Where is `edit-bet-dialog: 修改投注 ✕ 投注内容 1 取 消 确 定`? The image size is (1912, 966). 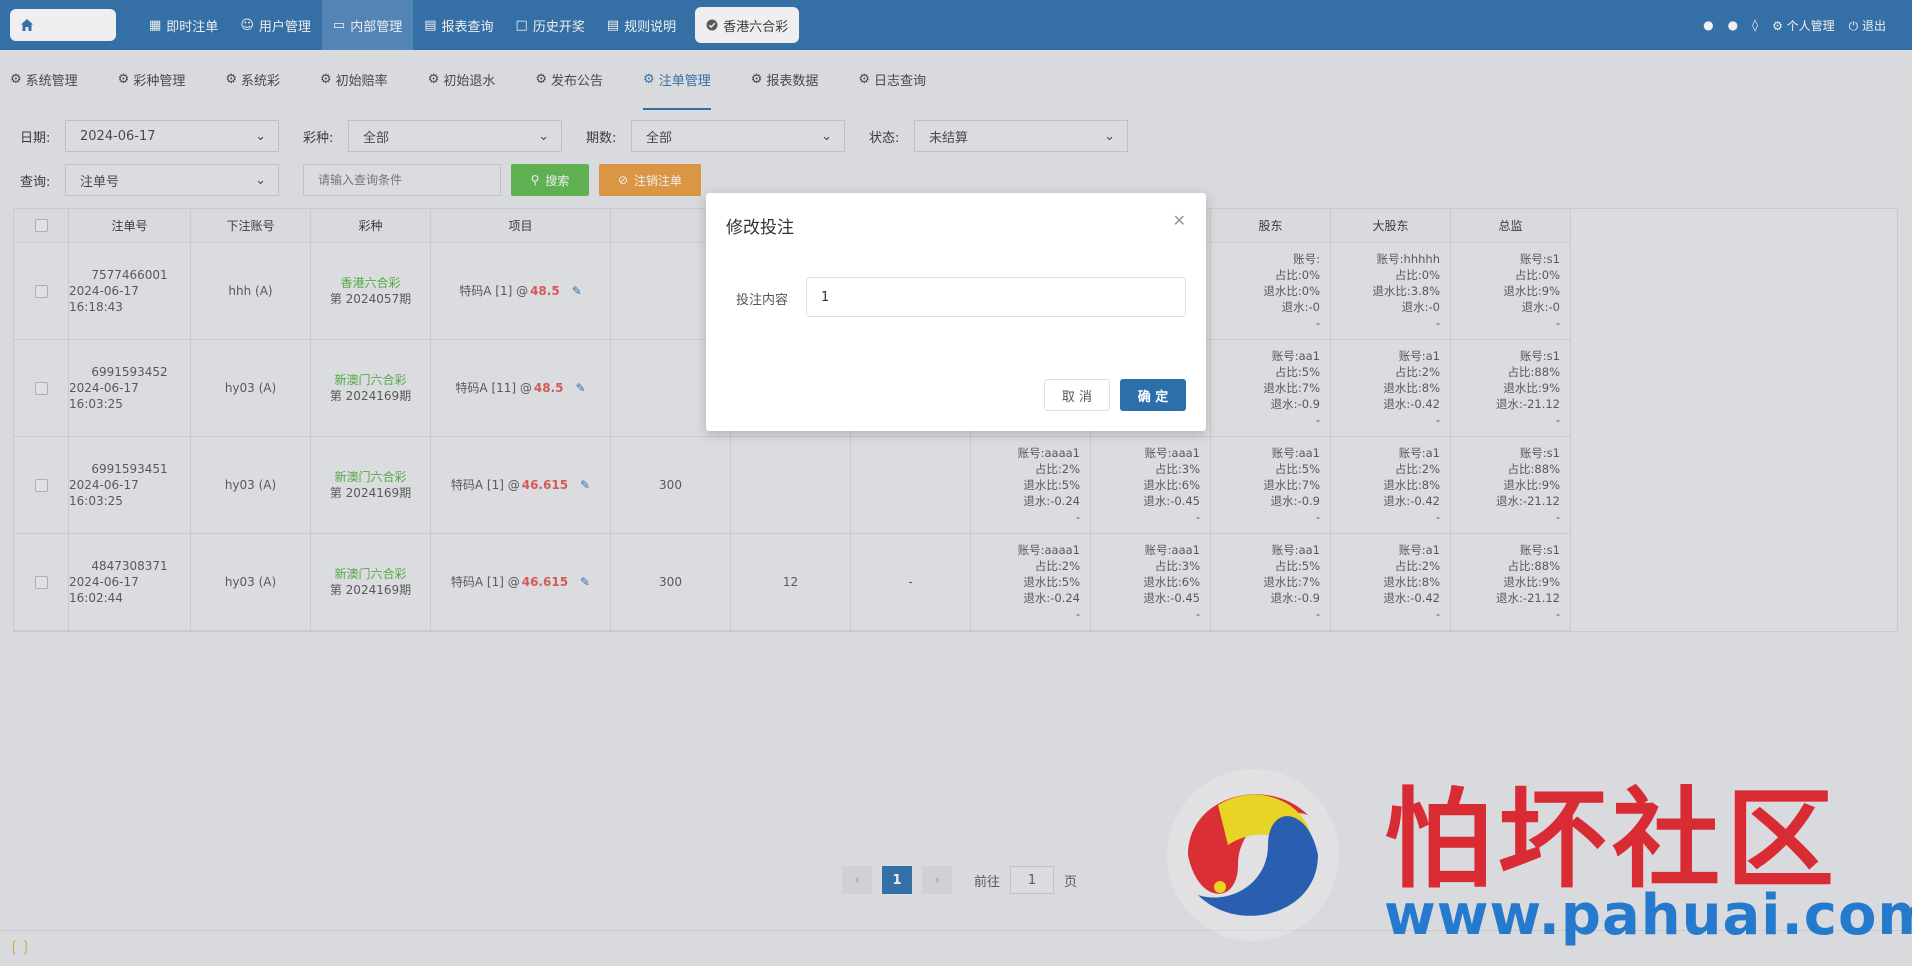 edit-bet-dialog: 修改投注 ✕ 投注内容 1 取 消 确 定 is located at coordinates (956, 312).